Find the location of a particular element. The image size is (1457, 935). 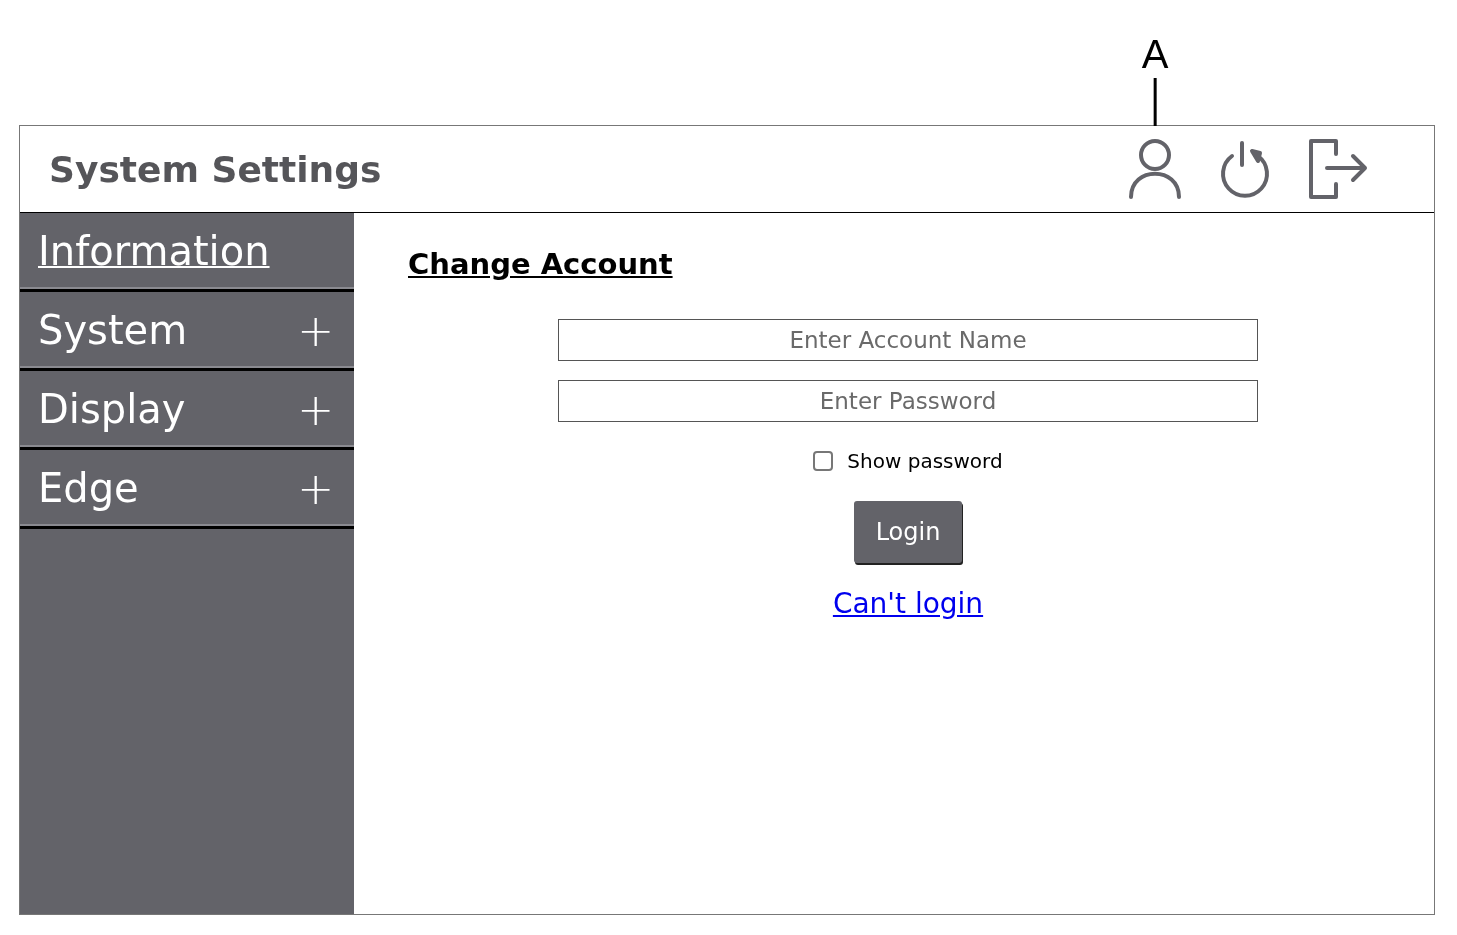

user-icon is located at coordinates (1155, 169).